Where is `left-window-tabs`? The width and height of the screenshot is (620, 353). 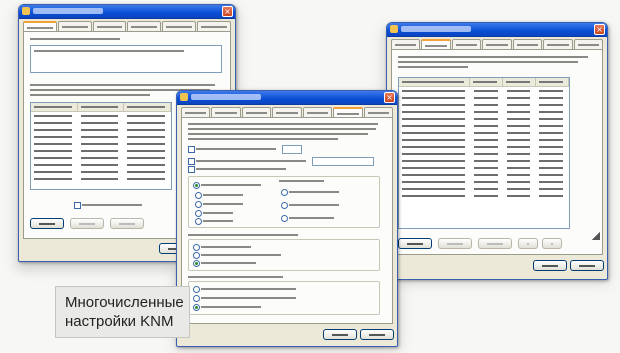 left-window-tabs is located at coordinates (127, 26).